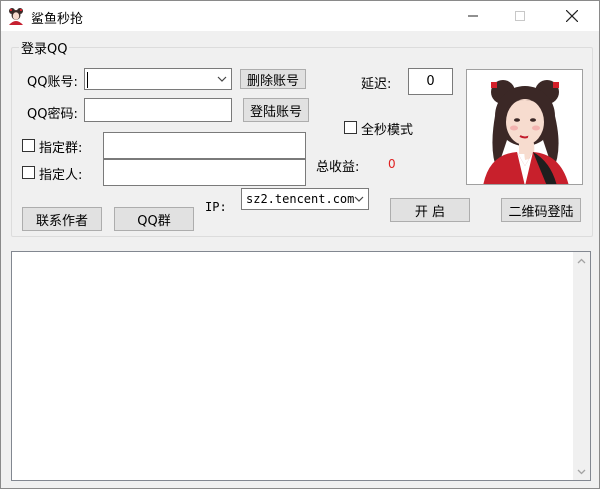 This screenshot has width=600, height=489. I want to click on total-income-label: 总收益:, so click(338, 167).